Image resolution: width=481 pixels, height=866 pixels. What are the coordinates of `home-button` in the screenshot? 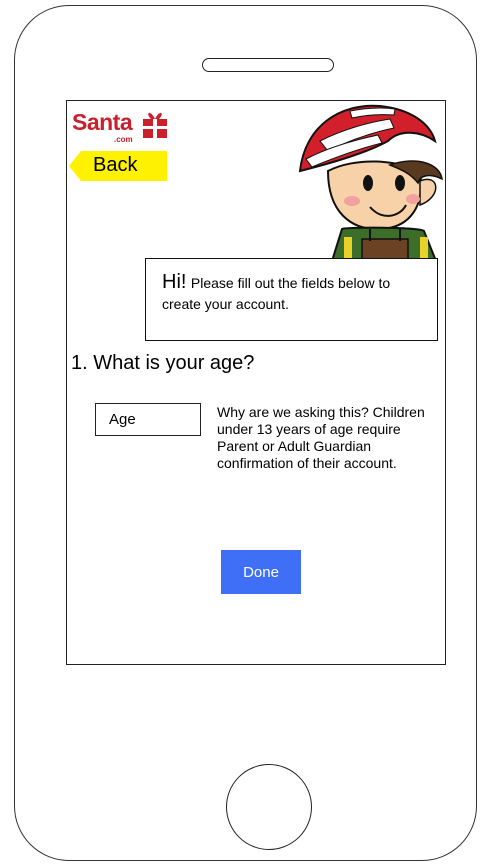 It's located at (269, 807).